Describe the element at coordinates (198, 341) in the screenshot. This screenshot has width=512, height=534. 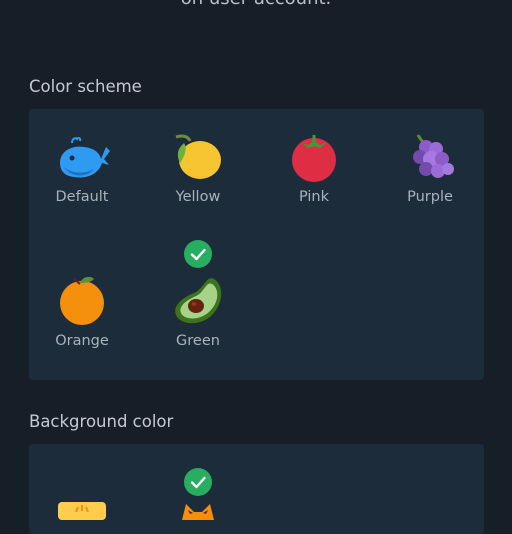
I see `scheme-label-green: Green` at that location.